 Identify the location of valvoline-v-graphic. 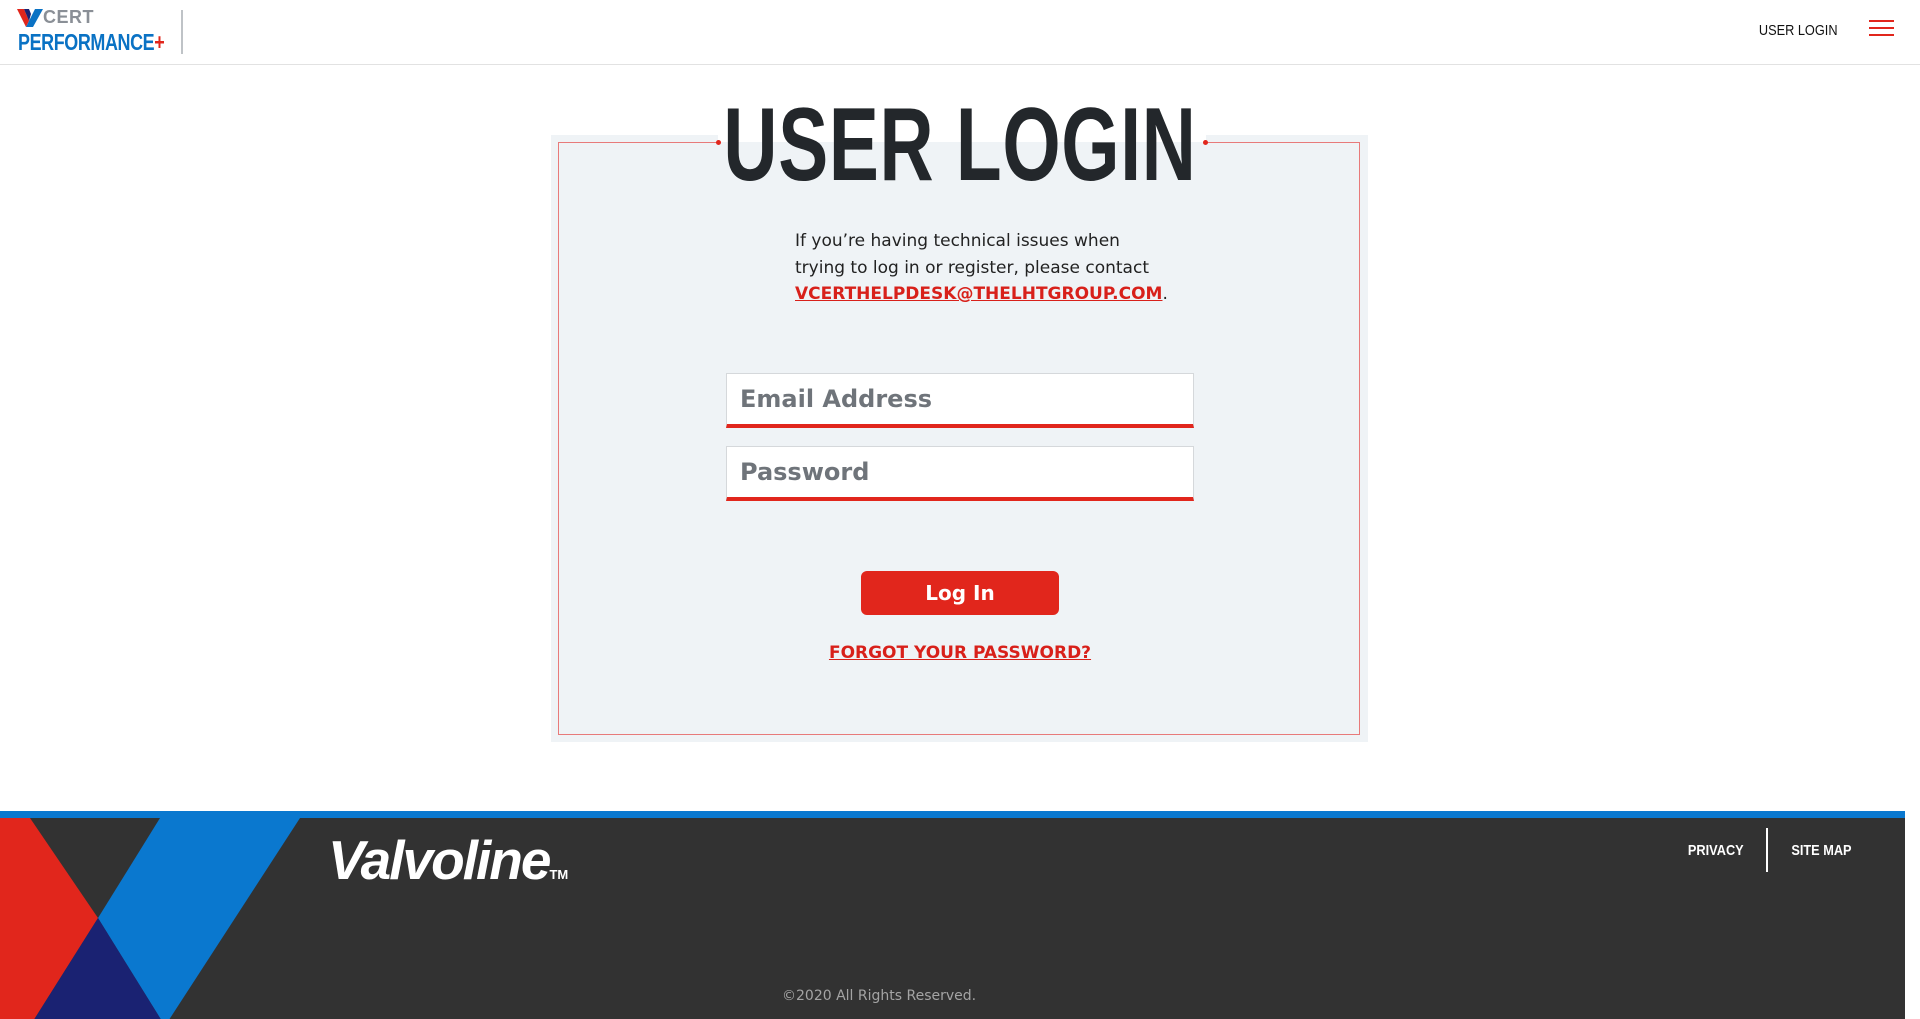
(150, 918).